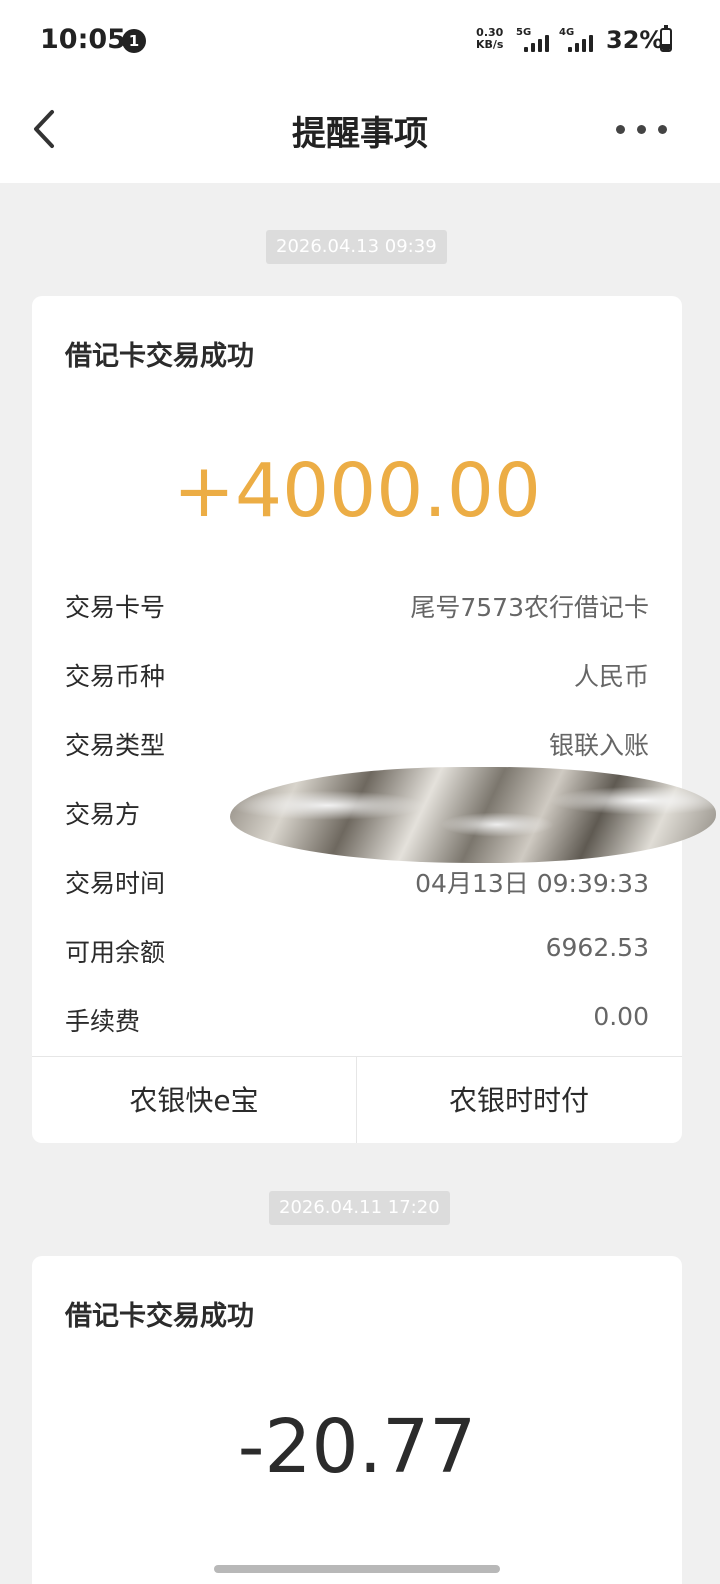  Describe the element at coordinates (538, 43) in the screenshot. I see `signal-5g-icon` at that location.